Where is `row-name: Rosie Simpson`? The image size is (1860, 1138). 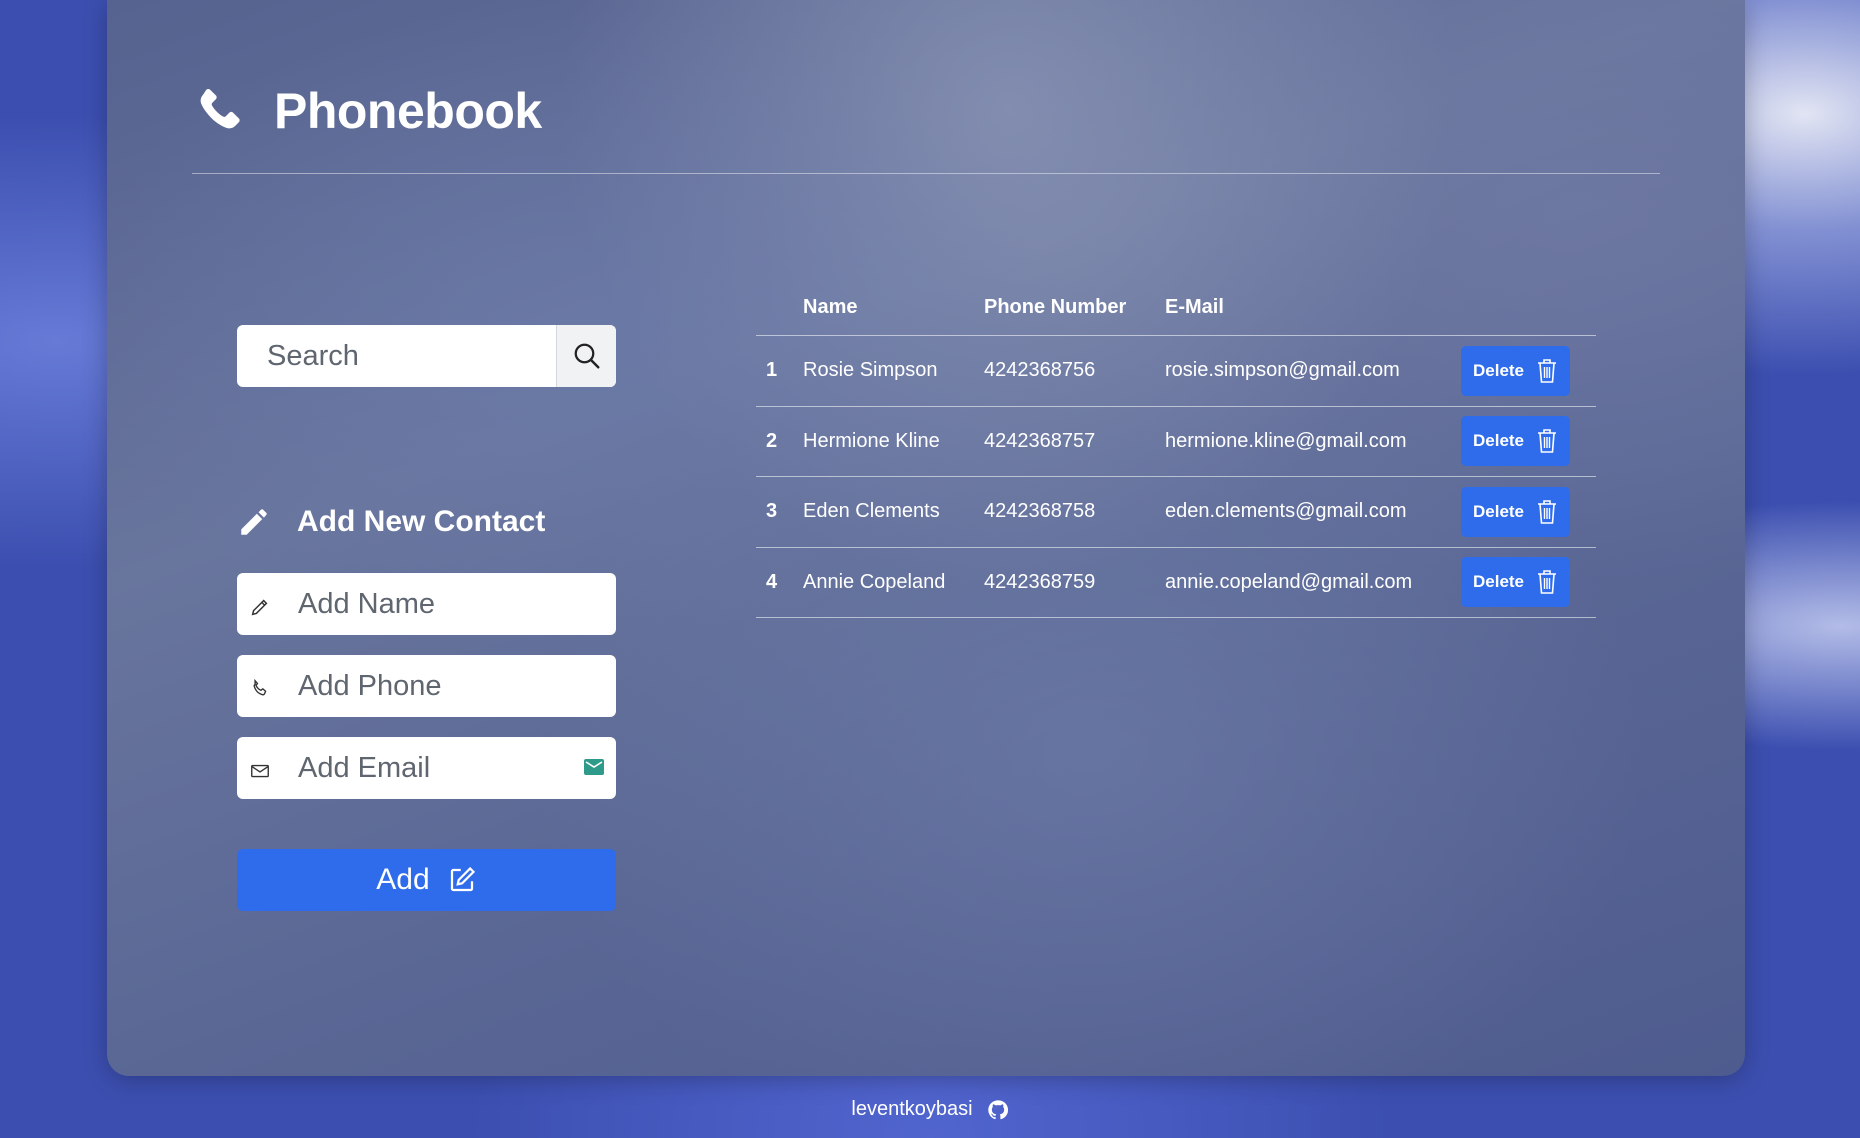 row-name: Rosie Simpson is located at coordinates (870, 370).